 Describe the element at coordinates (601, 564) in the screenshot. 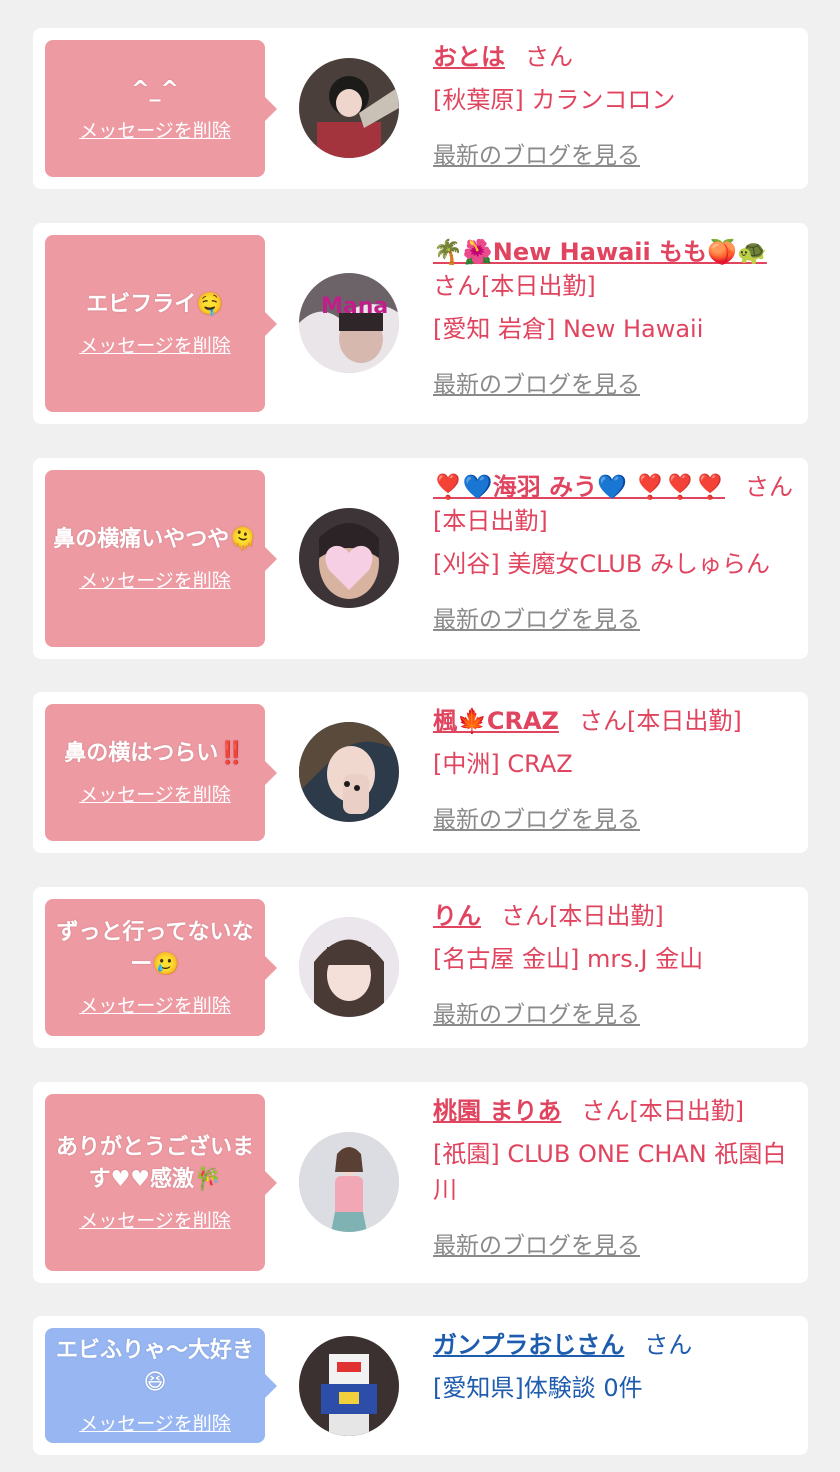

I see `shop-name: [刈谷] 美魔女CLUB みしゅらん` at that location.